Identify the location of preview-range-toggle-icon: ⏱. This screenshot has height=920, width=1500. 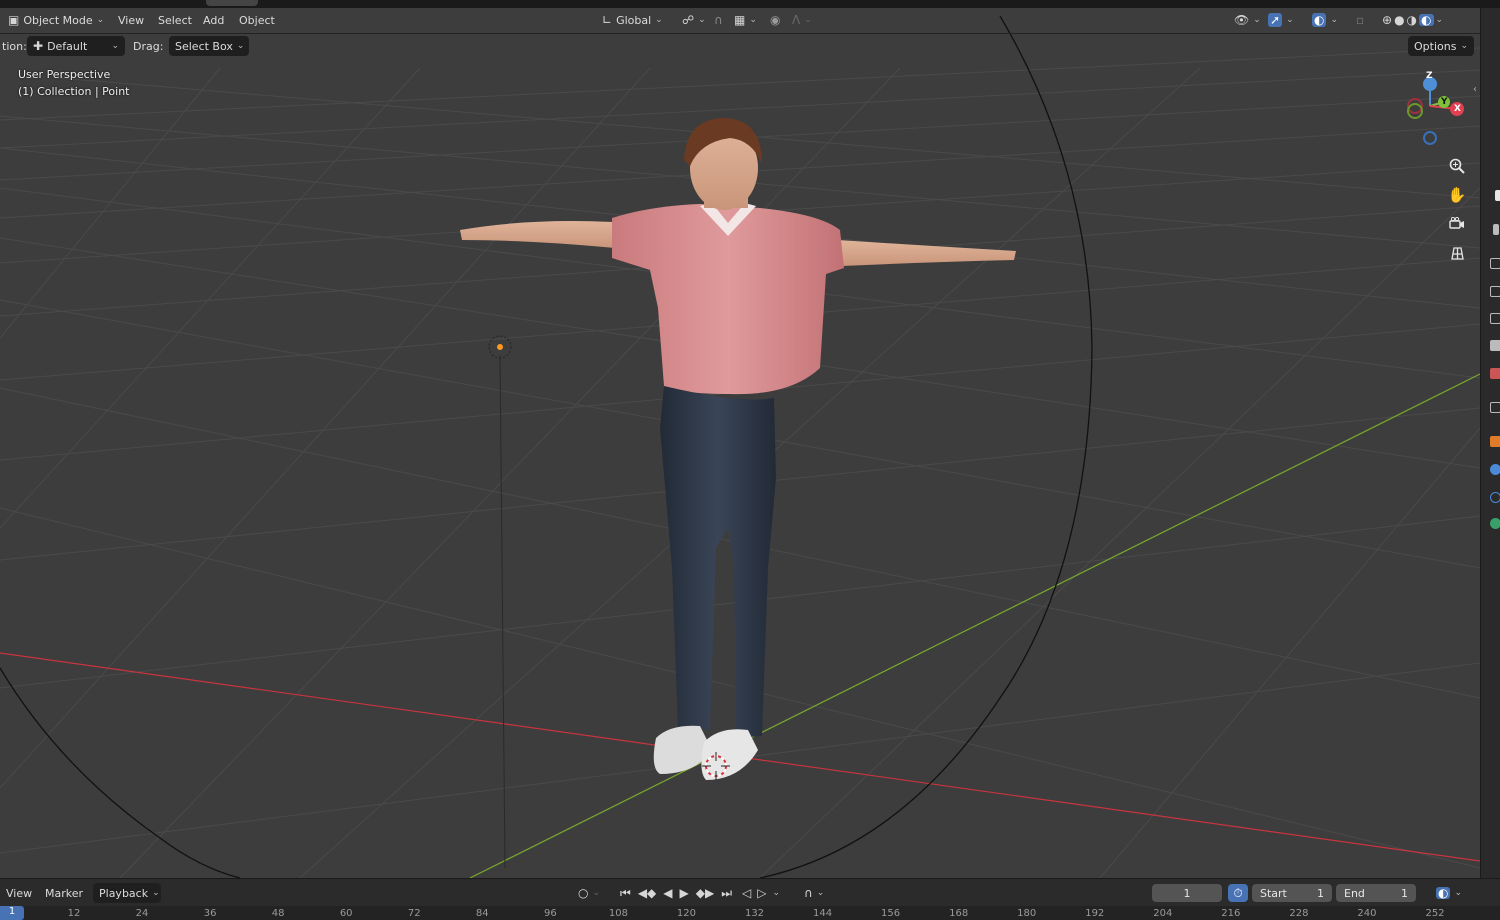
(1238, 893).